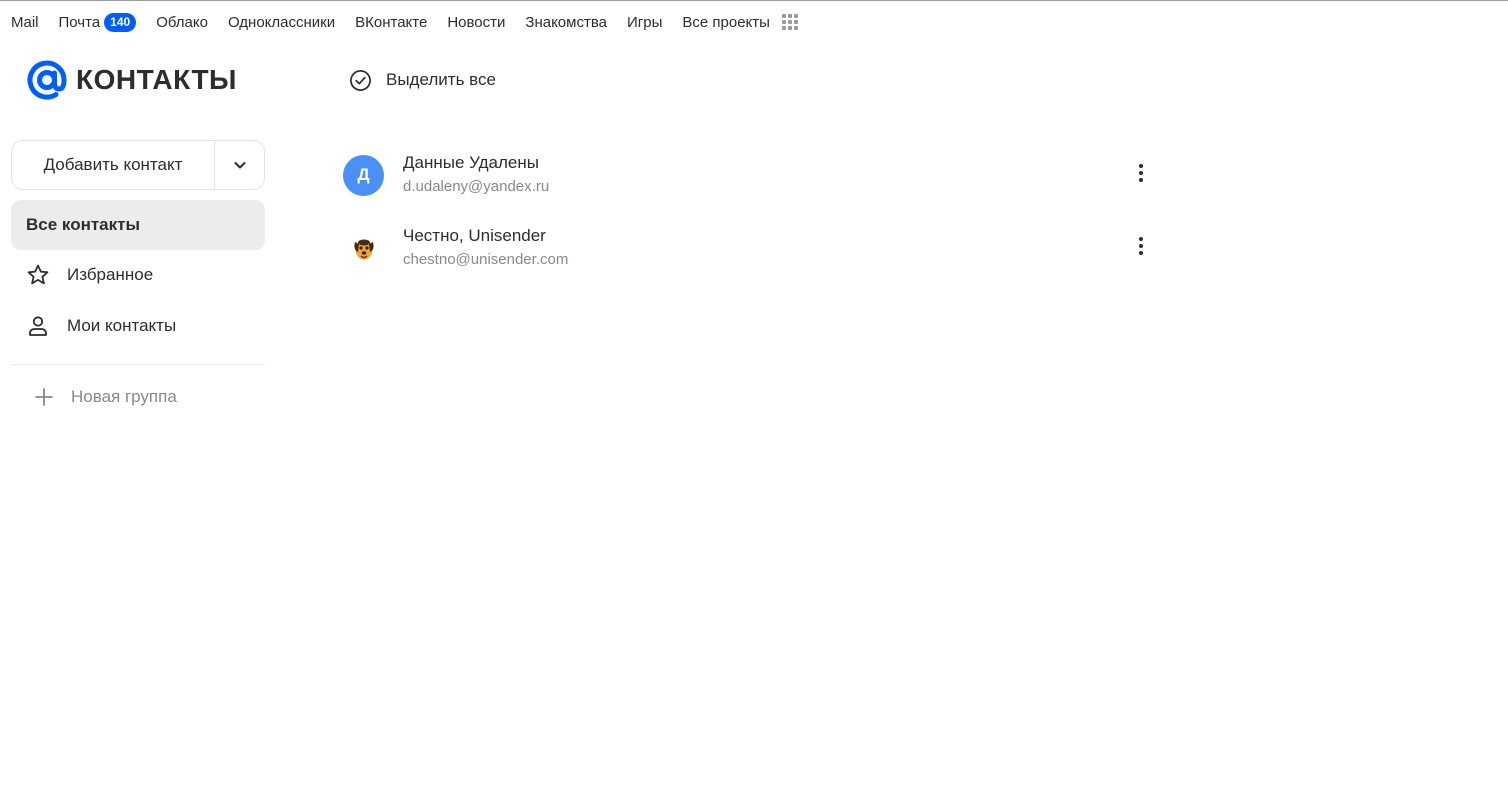  Describe the element at coordinates (474, 235) in the screenshot. I see `contact-name: Честно, Unisender` at that location.